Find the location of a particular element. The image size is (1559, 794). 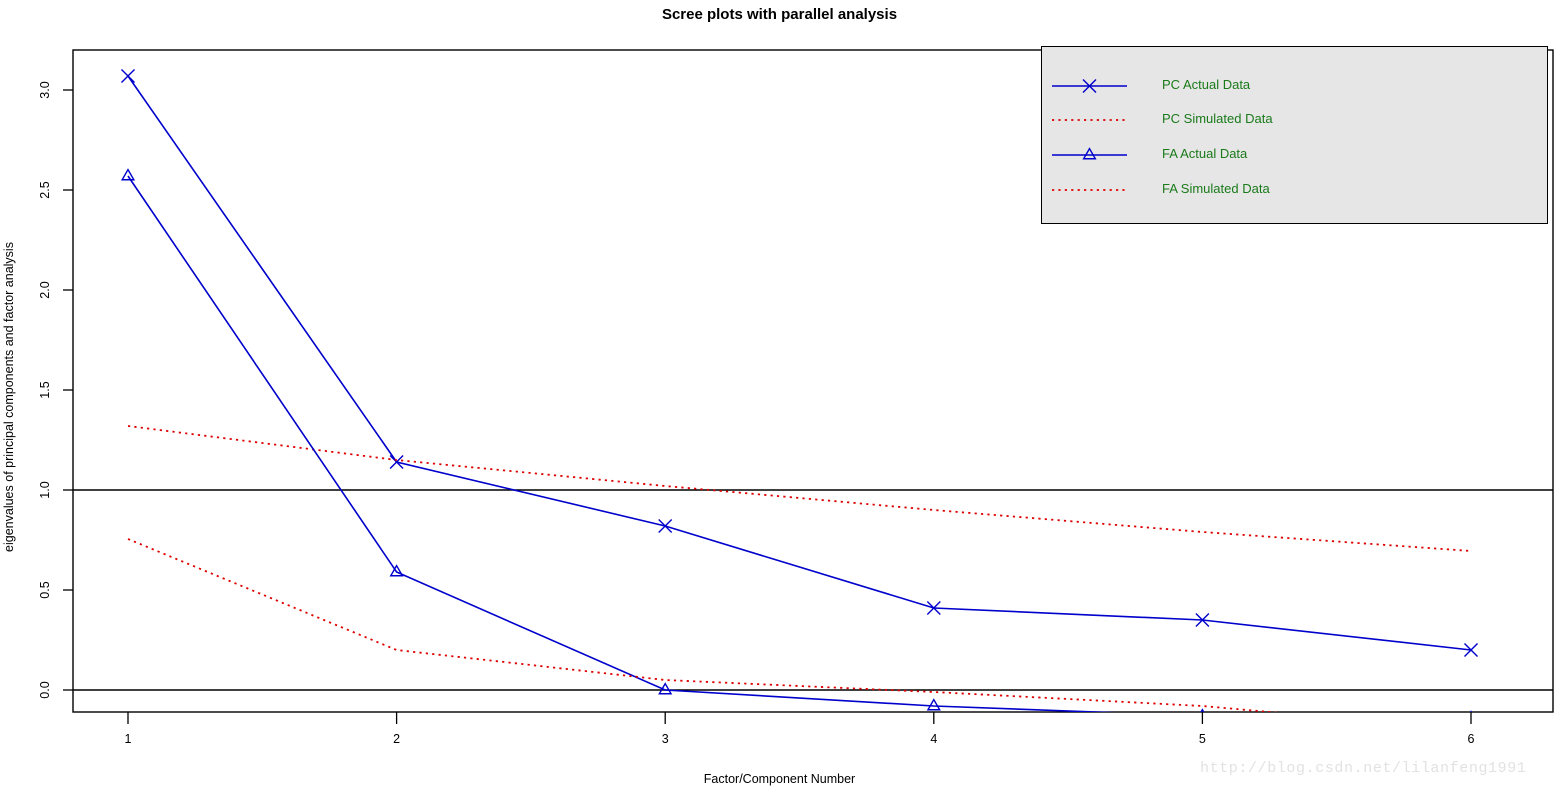

x-tick-label: 5 is located at coordinates (1202, 739).